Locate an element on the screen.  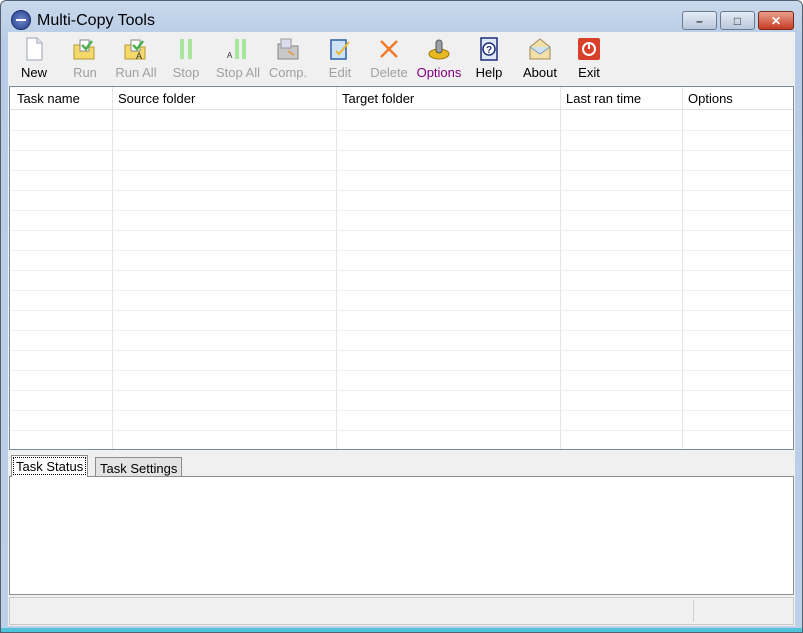
column-header-options: Options is located at coordinates (710, 98).